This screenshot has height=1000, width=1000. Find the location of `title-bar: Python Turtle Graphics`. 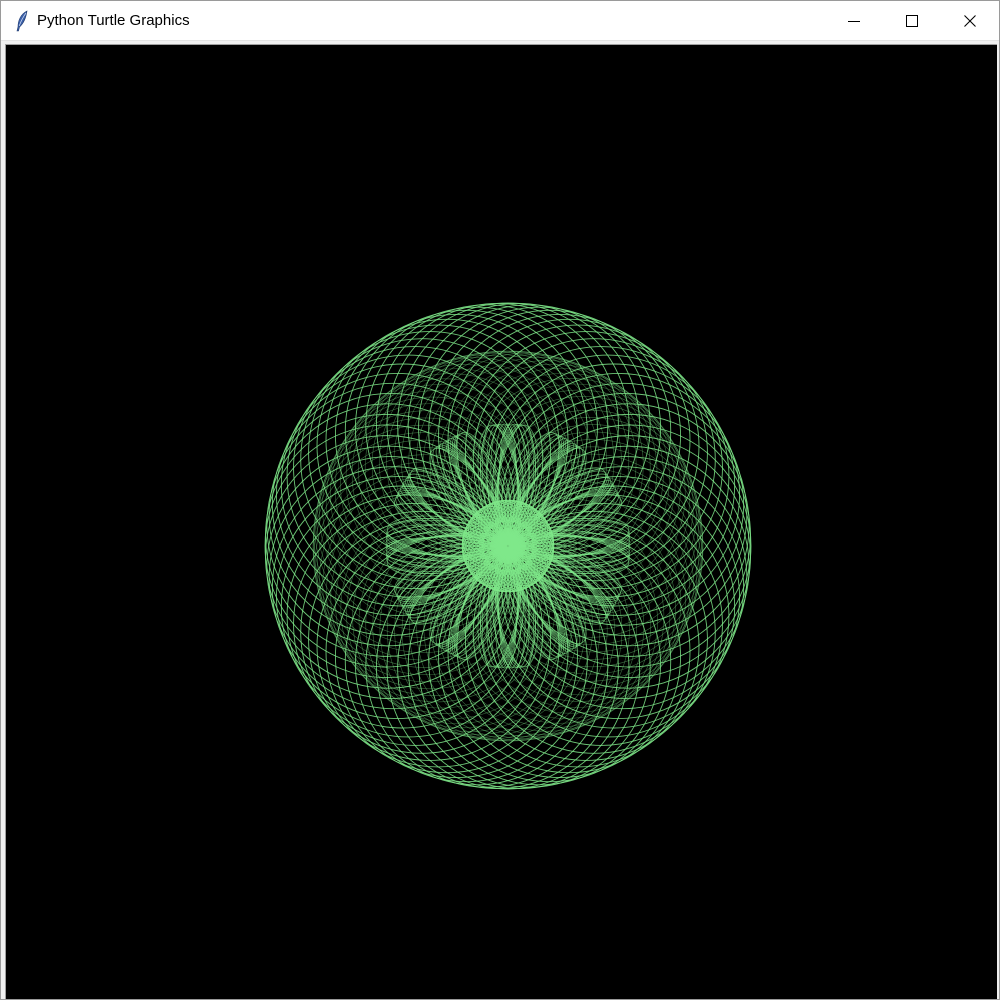

title-bar: Python Turtle Graphics is located at coordinates (500, 20).